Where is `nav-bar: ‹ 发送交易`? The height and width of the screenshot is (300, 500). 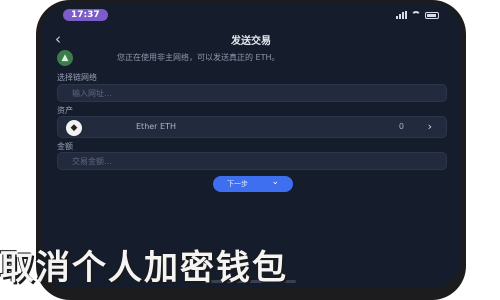 nav-bar: ‹ 发送交易 is located at coordinates (251, 39).